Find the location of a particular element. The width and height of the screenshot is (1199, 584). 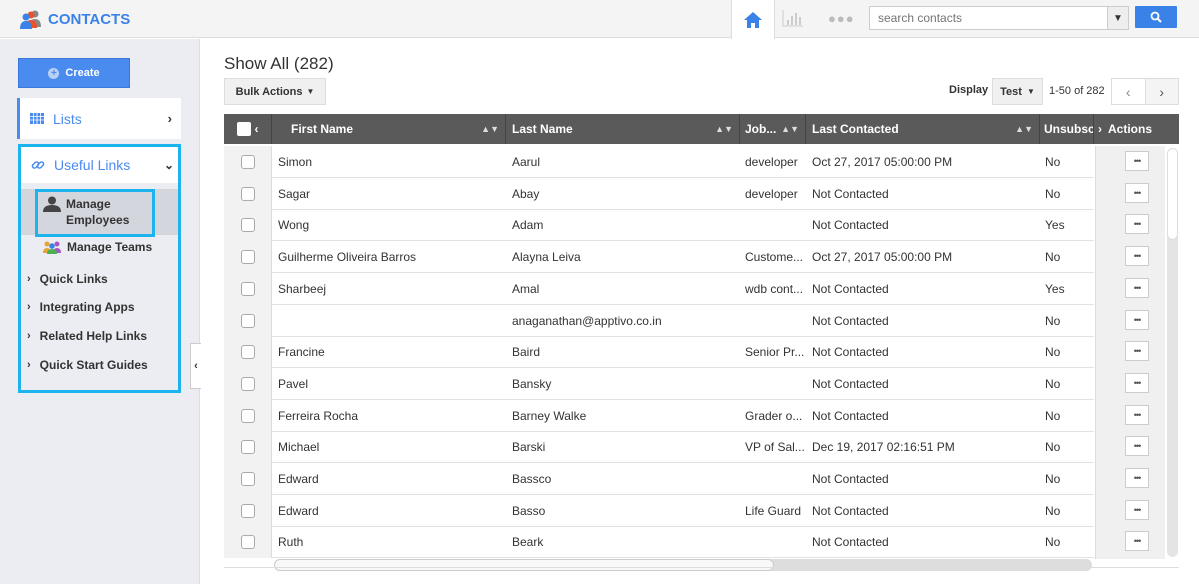

search-options-dropdown: ▼ is located at coordinates (1118, 18).